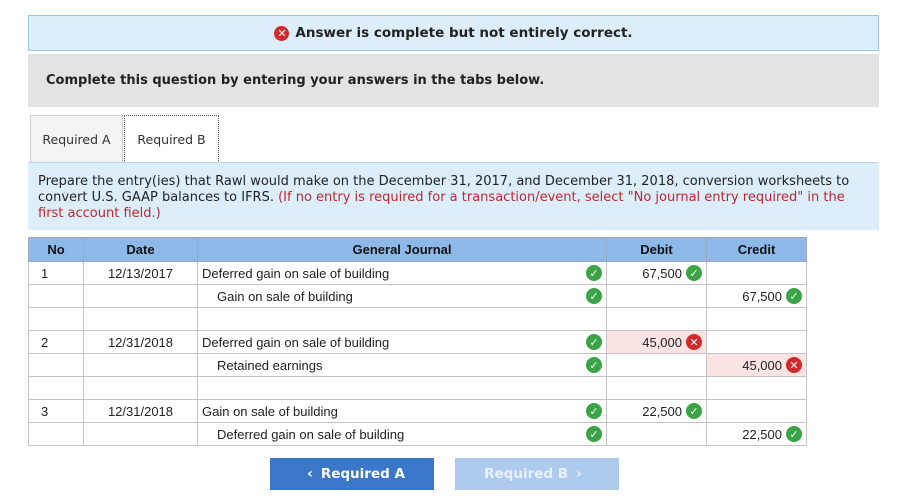 This screenshot has width=901, height=503. What do you see at coordinates (662, 411) in the screenshot?
I see `debit-amount: 22,500` at bounding box center [662, 411].